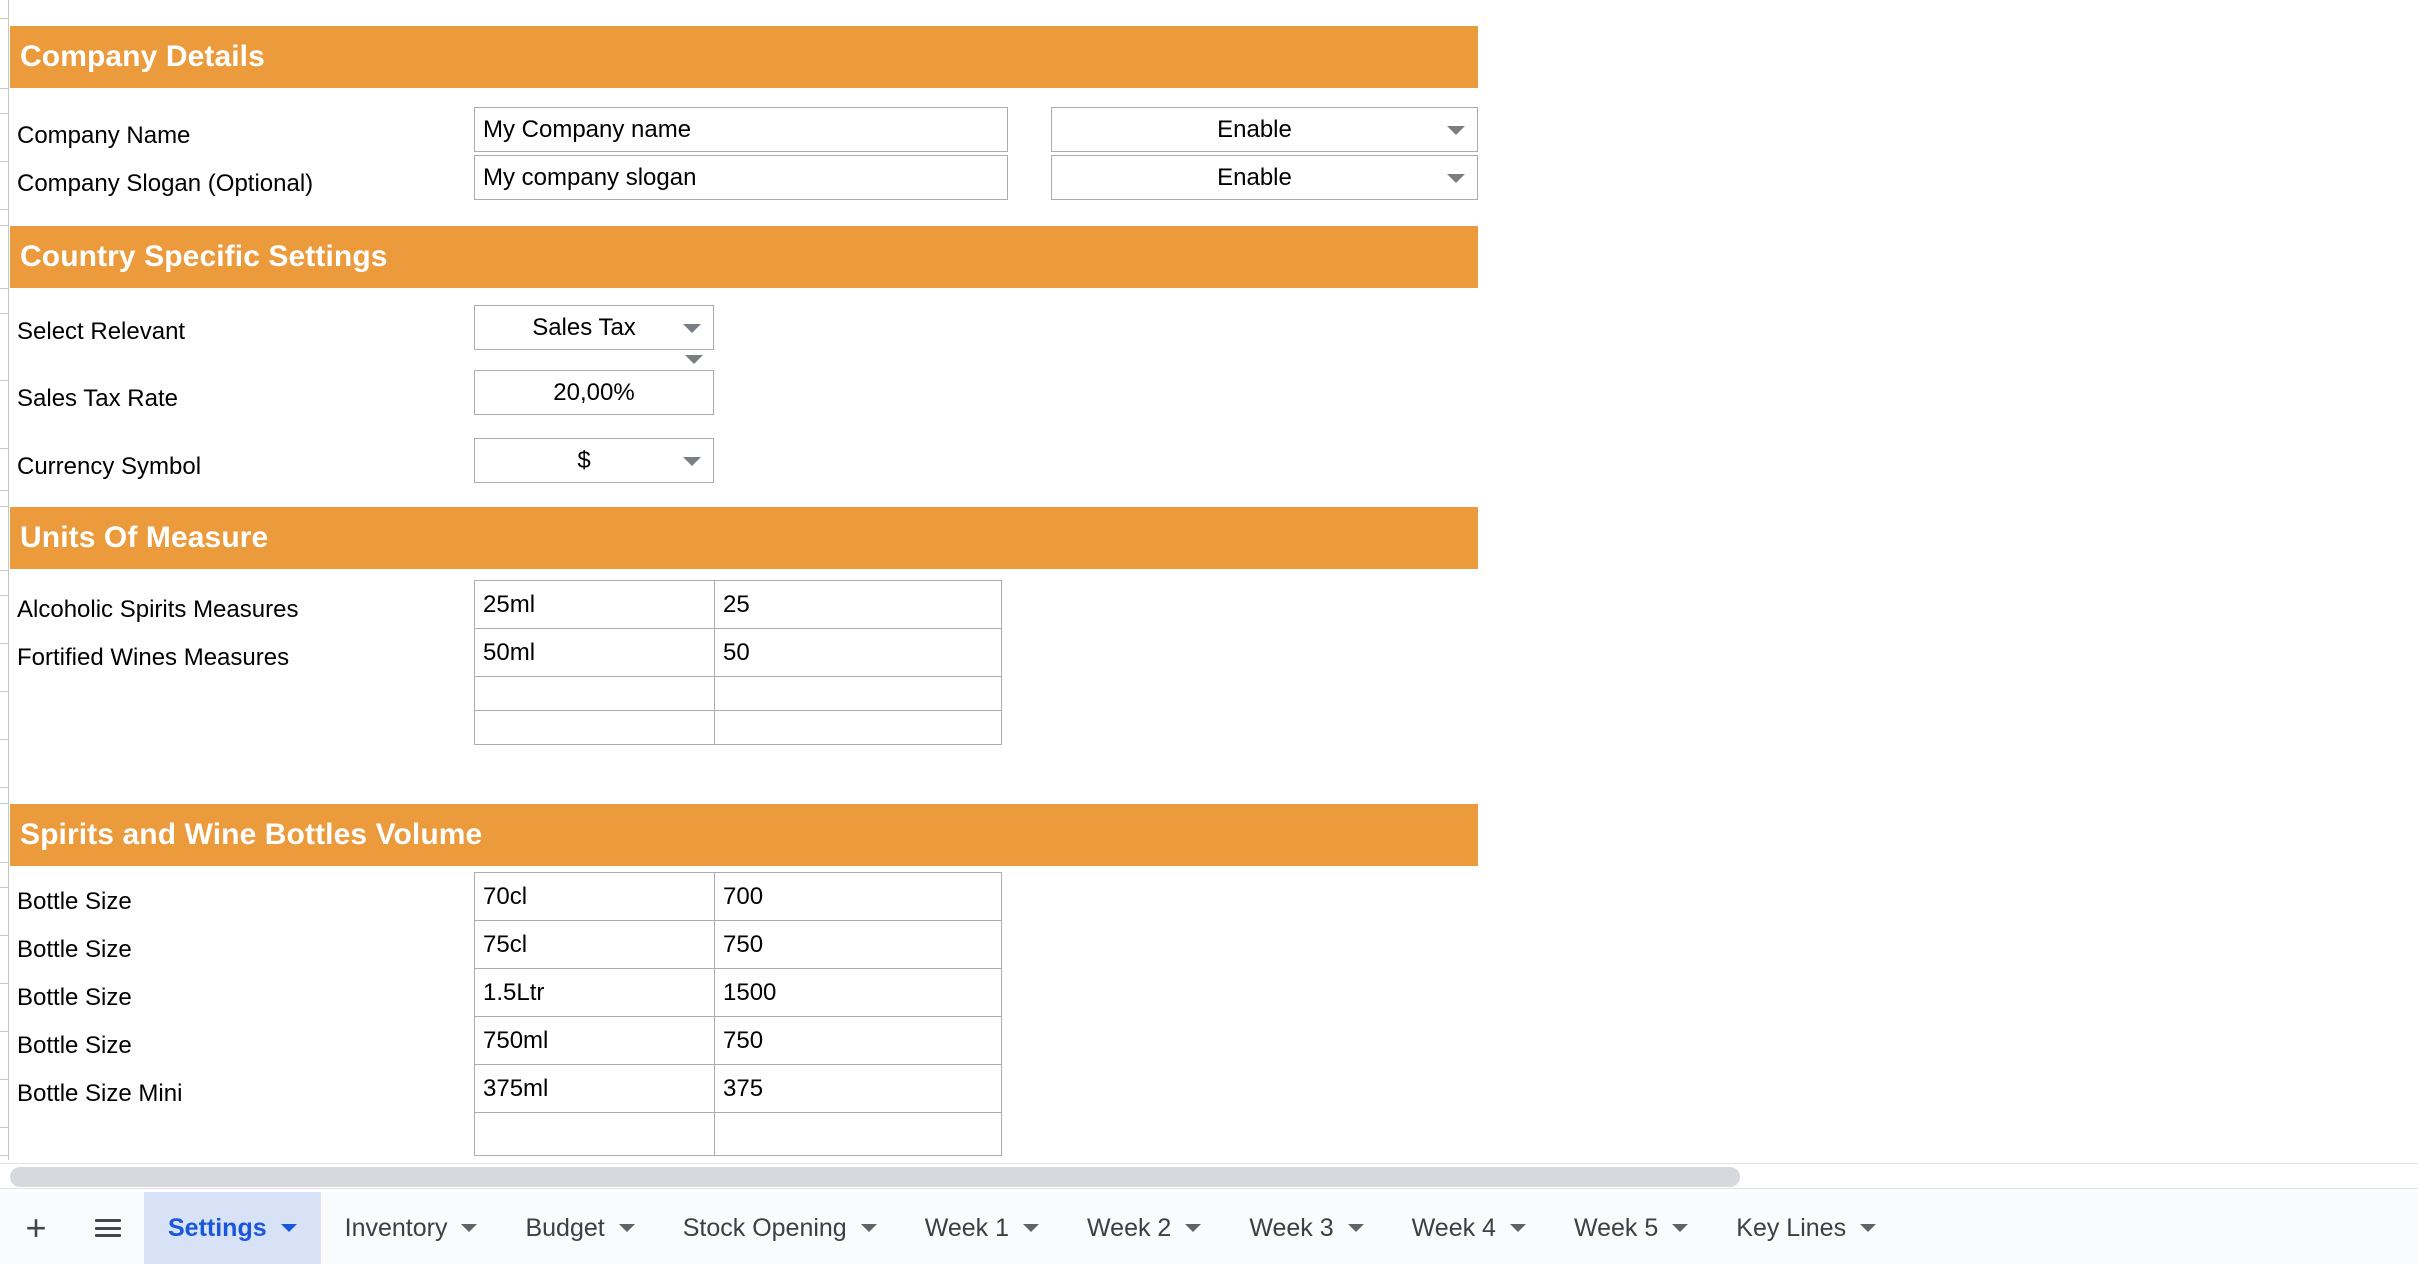 The width and height of the screenshot is (2418, 1264). What do you see at coordinates (74, 949) in the screenshot?
I see `label-bottle-size-2: Bottle Size` at bounding box center [74, 949].